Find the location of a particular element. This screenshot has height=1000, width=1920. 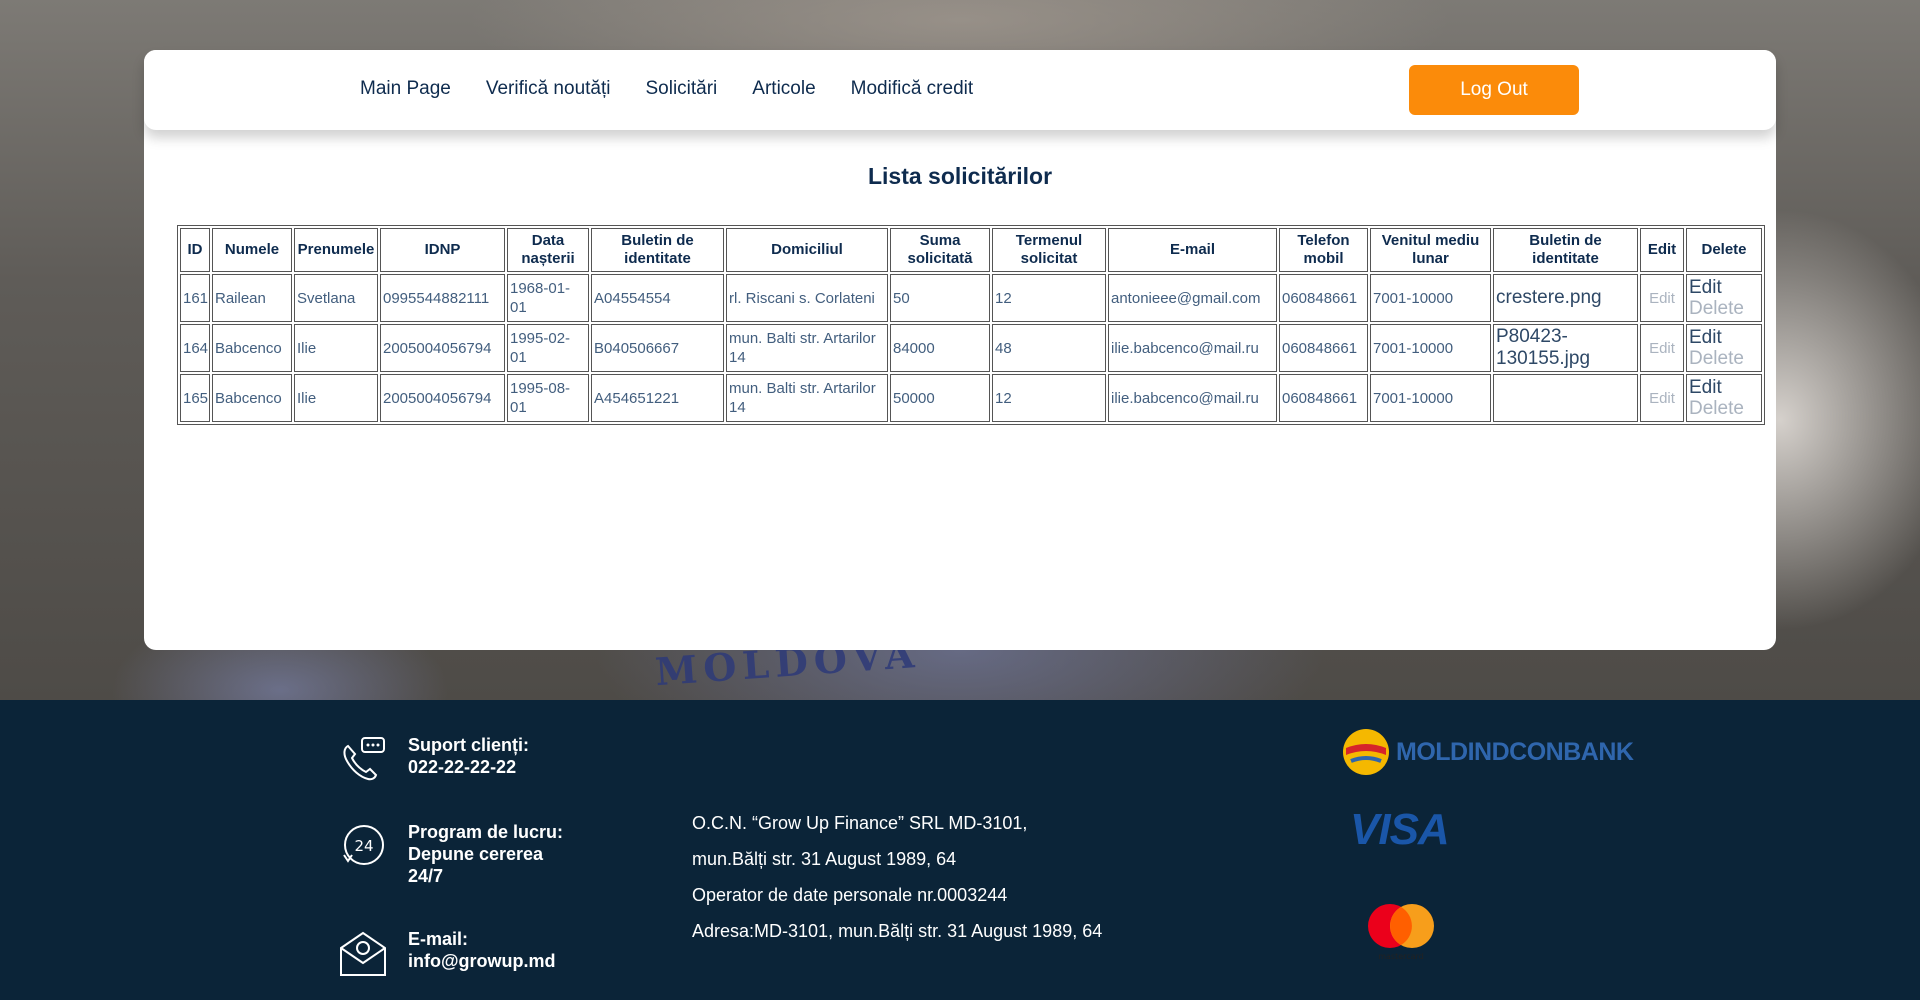

column-header: Domiciliul is located at coordinates (807, 250).